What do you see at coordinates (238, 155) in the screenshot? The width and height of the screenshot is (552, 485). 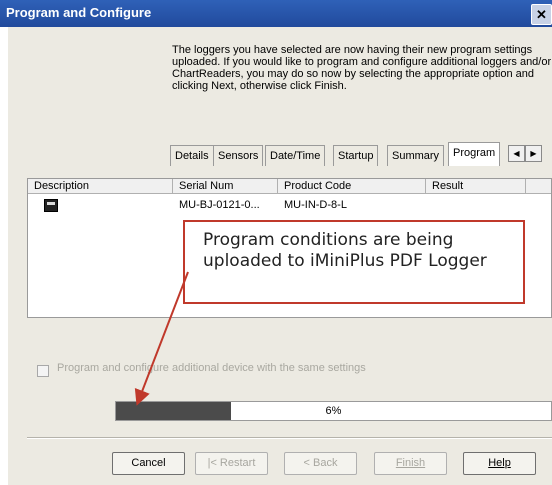 I see `tab-sensors: Sensors` at bounding box center [238, 155].